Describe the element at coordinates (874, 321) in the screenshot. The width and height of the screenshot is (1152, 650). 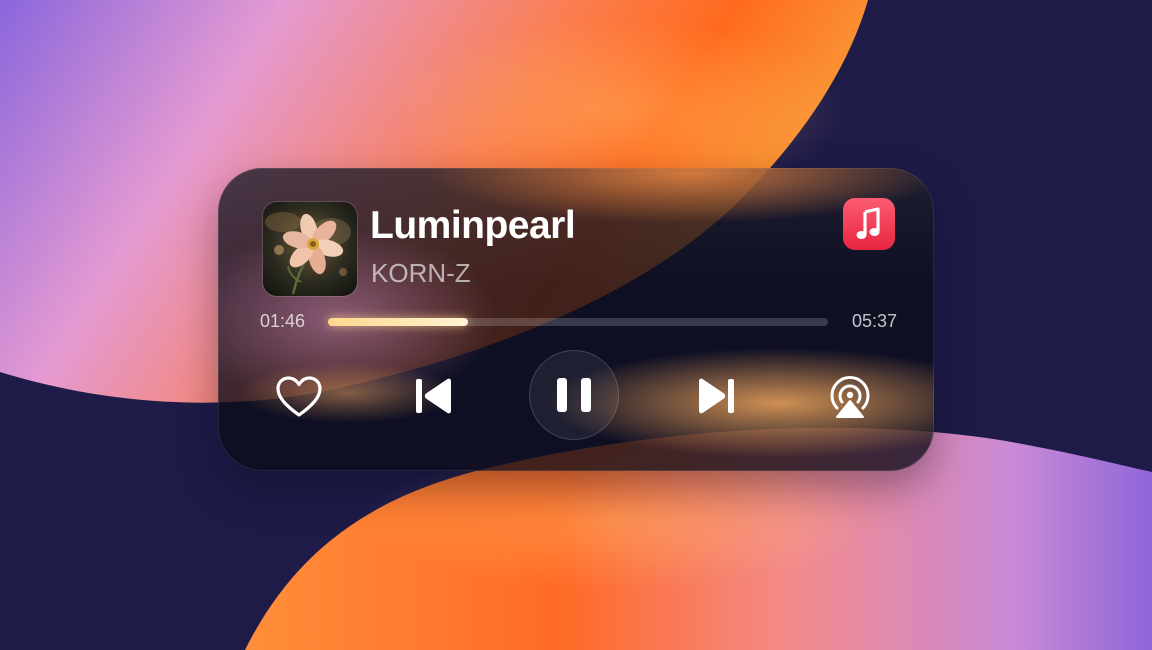
I see `total-time: 05:37` at that location.